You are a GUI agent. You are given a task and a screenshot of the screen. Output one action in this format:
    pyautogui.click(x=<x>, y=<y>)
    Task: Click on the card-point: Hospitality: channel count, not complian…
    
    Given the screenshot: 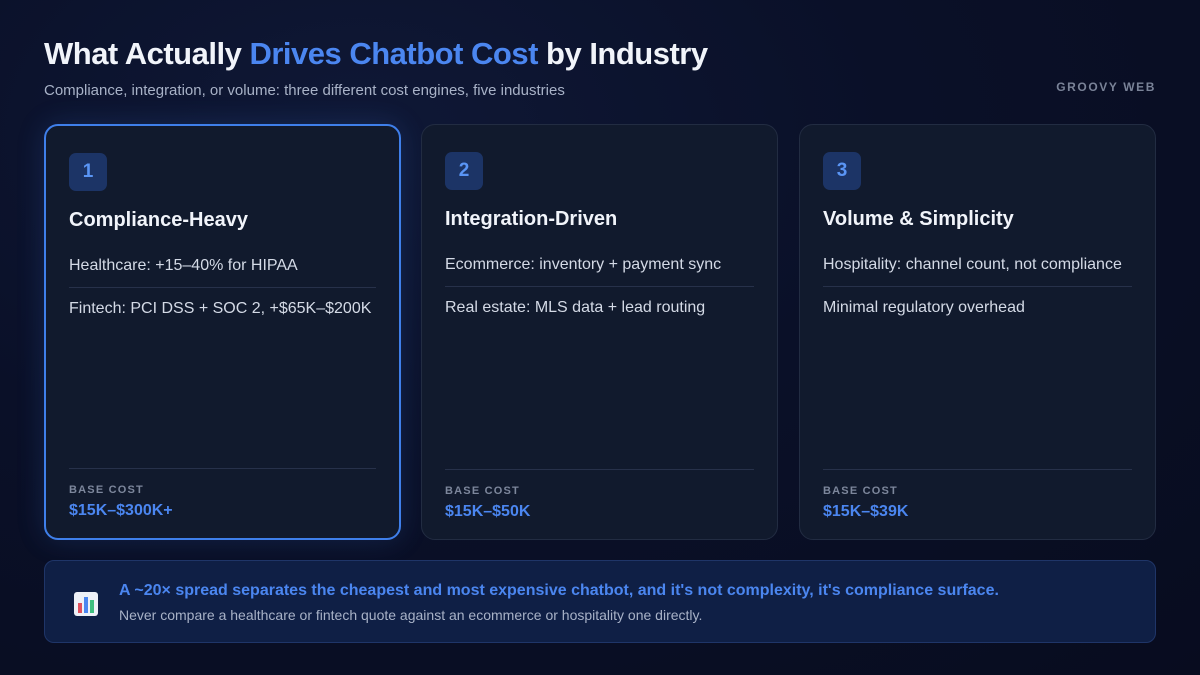 What is the action you would take?
    pyautogui.click(x=972, y=264)
    